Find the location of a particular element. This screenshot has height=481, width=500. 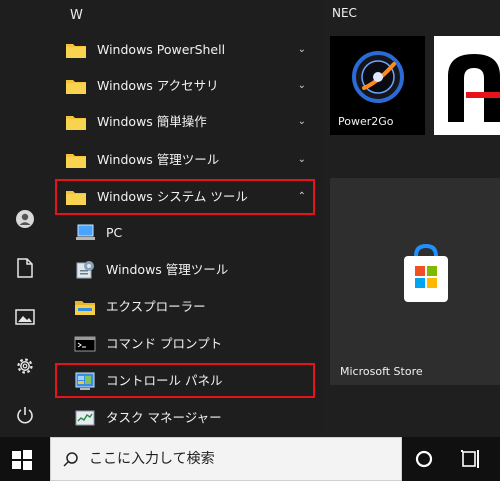

app-label: Windows PowerShell is located at coordinates (161, 49).